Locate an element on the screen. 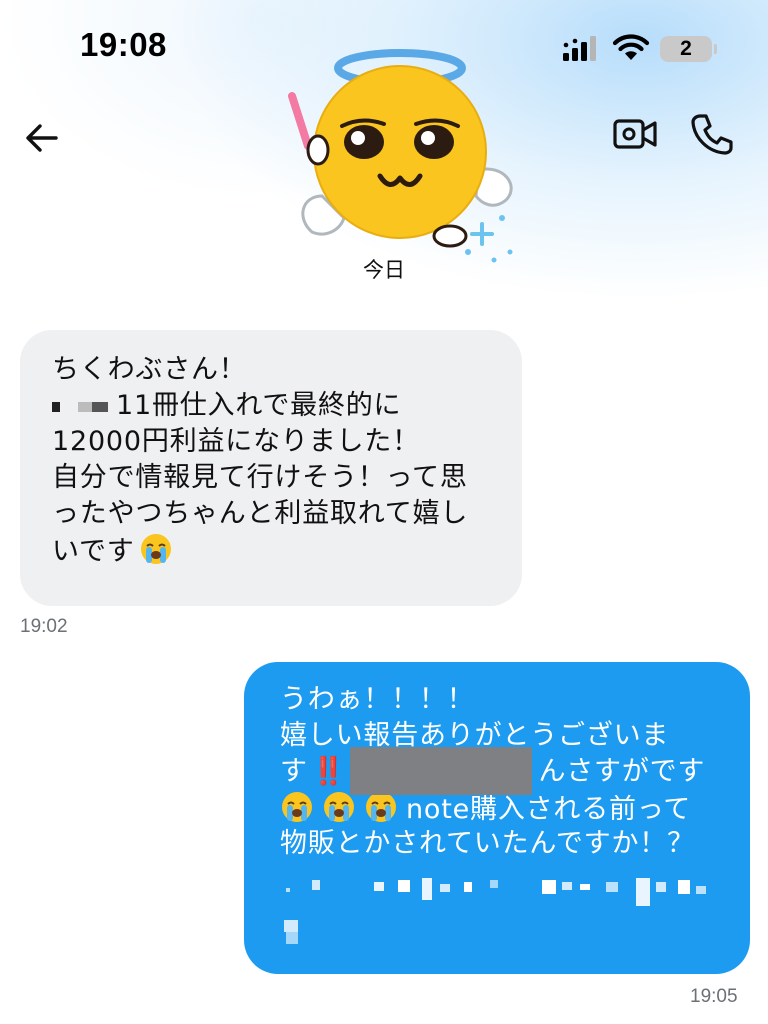  wifi-icon is located at coordinates (631, 47).